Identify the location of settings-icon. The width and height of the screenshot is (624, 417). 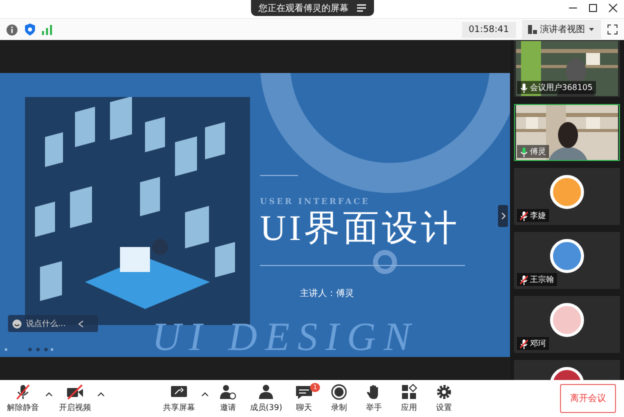
(444, 392).